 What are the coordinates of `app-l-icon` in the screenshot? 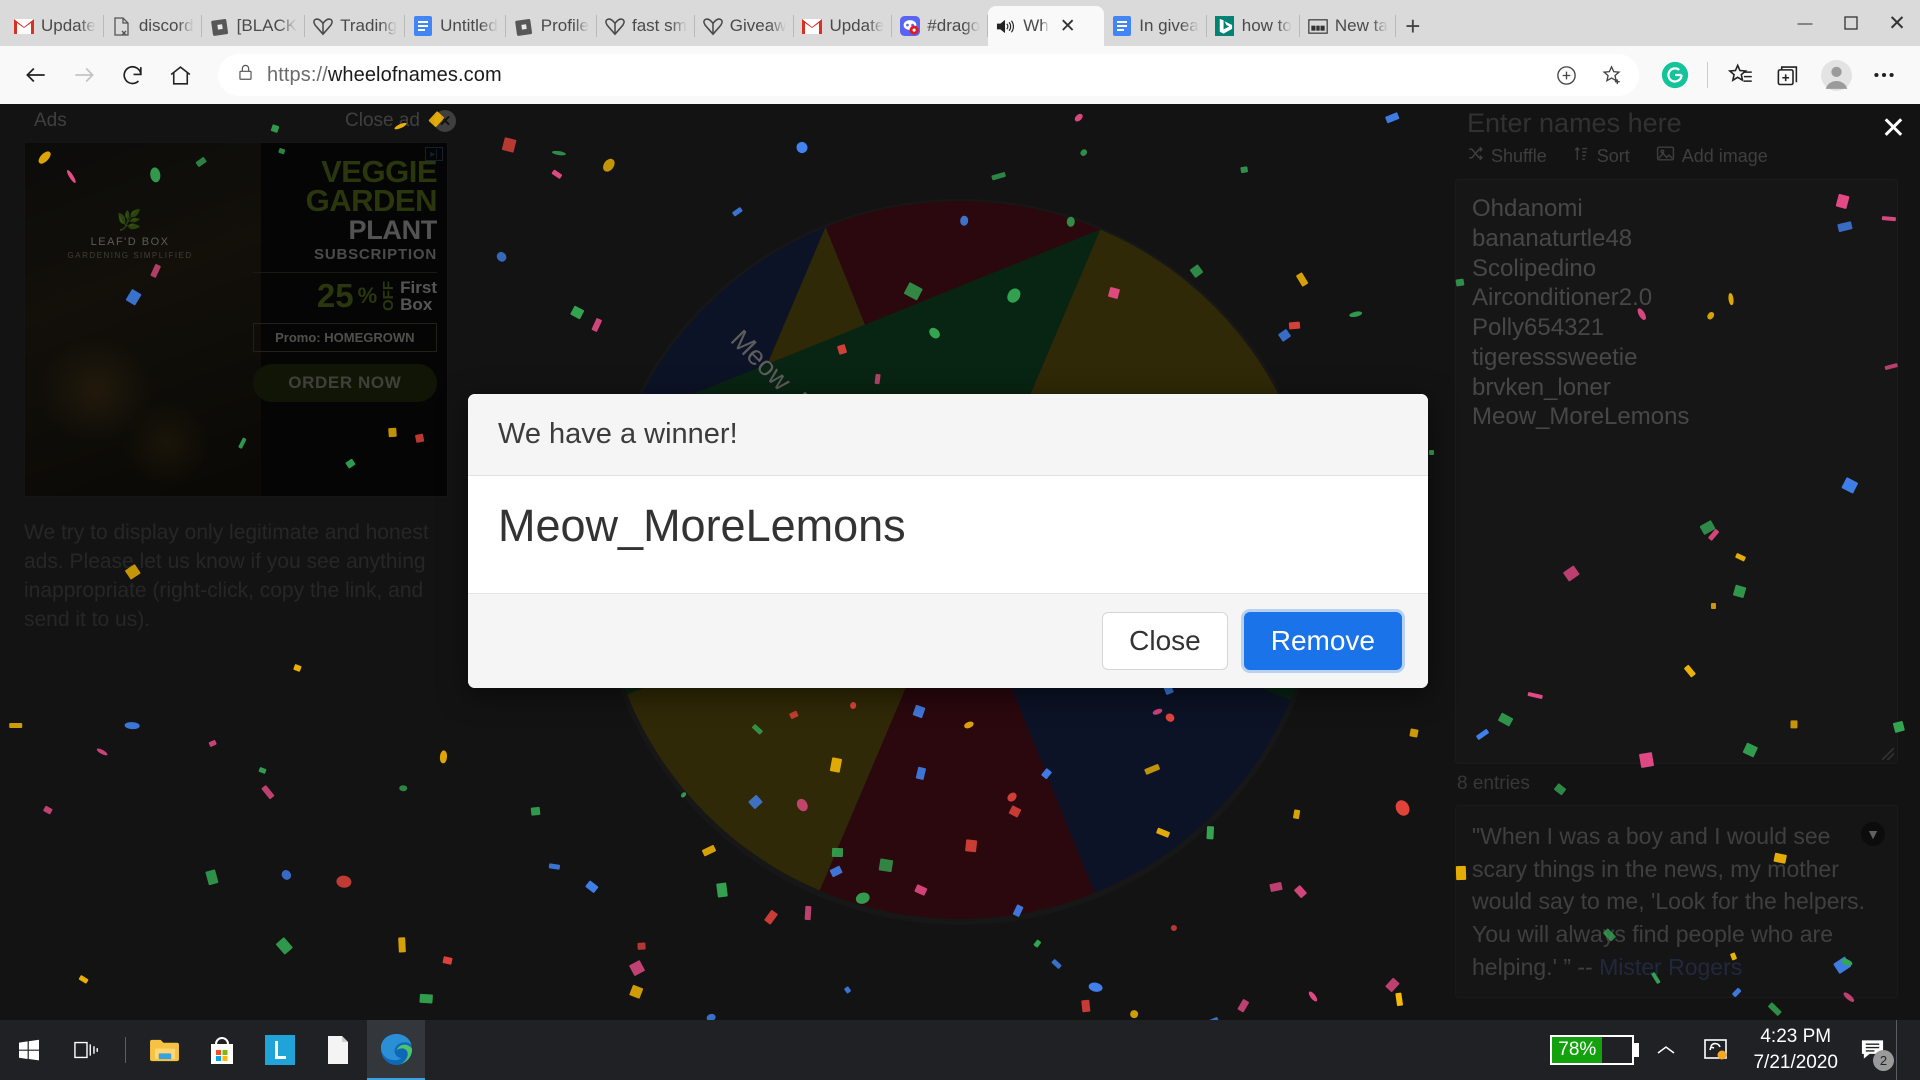 It's located at (280, 1050).